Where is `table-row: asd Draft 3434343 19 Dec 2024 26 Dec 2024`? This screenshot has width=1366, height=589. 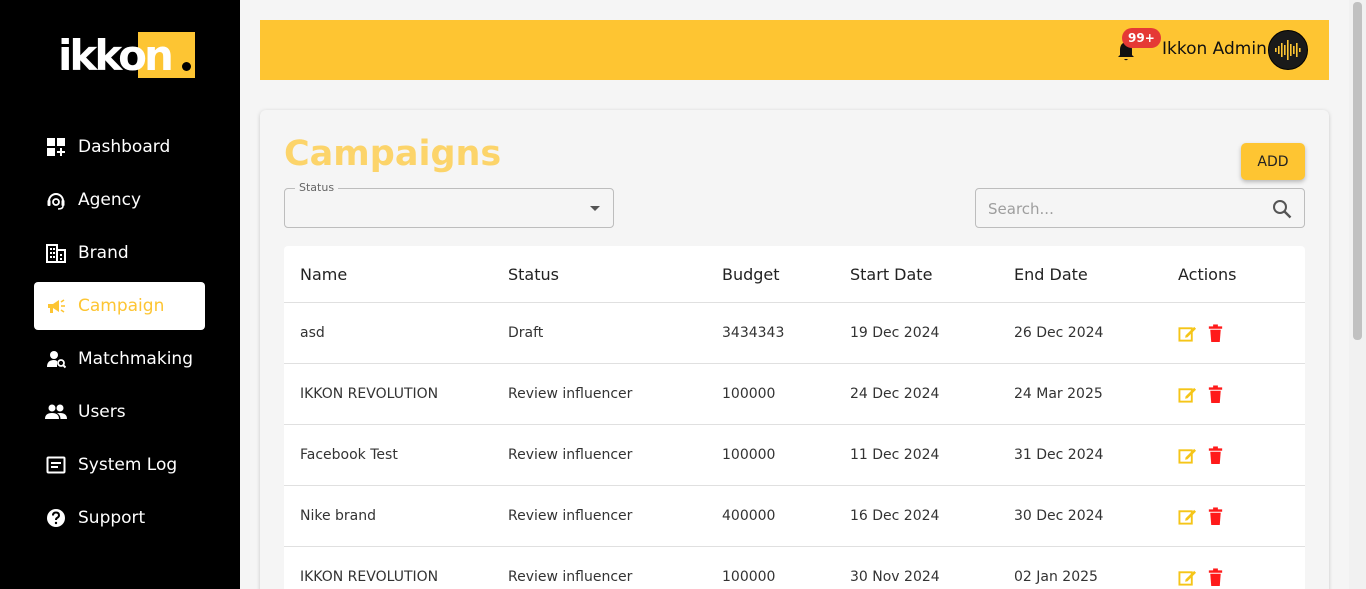
table-row: asd Draft 3434343 19 Dec 2024 26 Dec 2024 is located at coordinates (794, 333).